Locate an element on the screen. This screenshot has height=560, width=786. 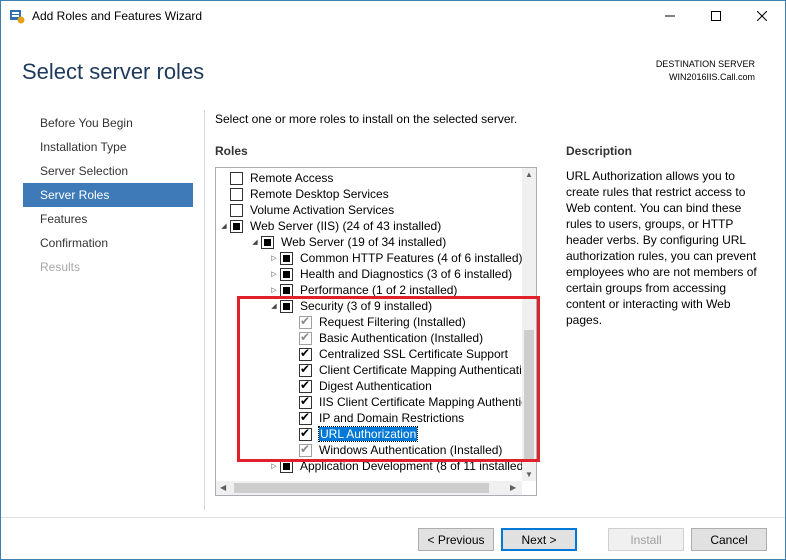
minimize-icon is located at coordinates (670, 16).